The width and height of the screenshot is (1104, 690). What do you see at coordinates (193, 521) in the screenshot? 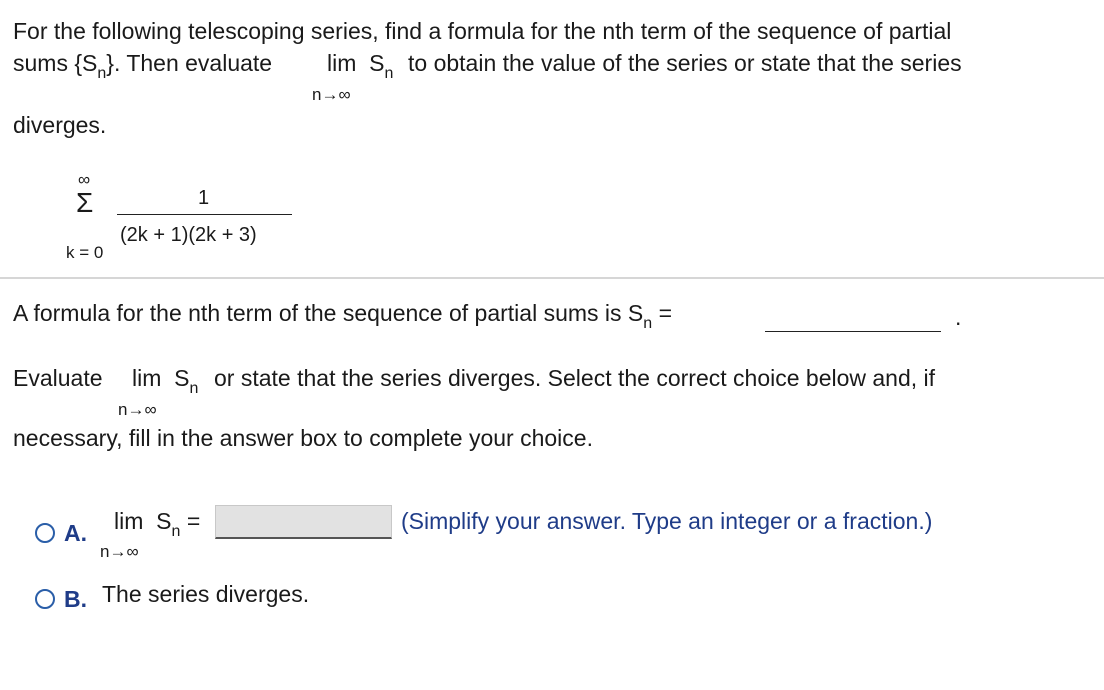
I see `choice-a-equals: =` at bounding box center [193, 521].